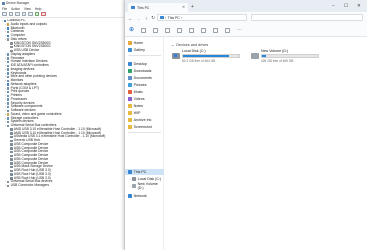 This screenshot has width=367, height=250. I want to click on drive-tile: New Volume (D:) 426 GB free of 465 GB, so click(286, 58).